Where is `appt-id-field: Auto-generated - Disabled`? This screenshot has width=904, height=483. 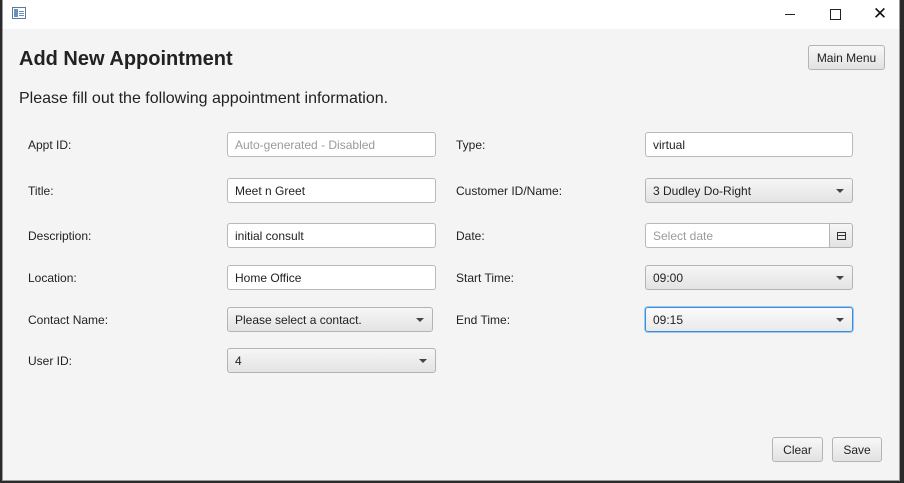 appt-id-field: Auto-generated - Disabled is located at coordinates (331, 144).